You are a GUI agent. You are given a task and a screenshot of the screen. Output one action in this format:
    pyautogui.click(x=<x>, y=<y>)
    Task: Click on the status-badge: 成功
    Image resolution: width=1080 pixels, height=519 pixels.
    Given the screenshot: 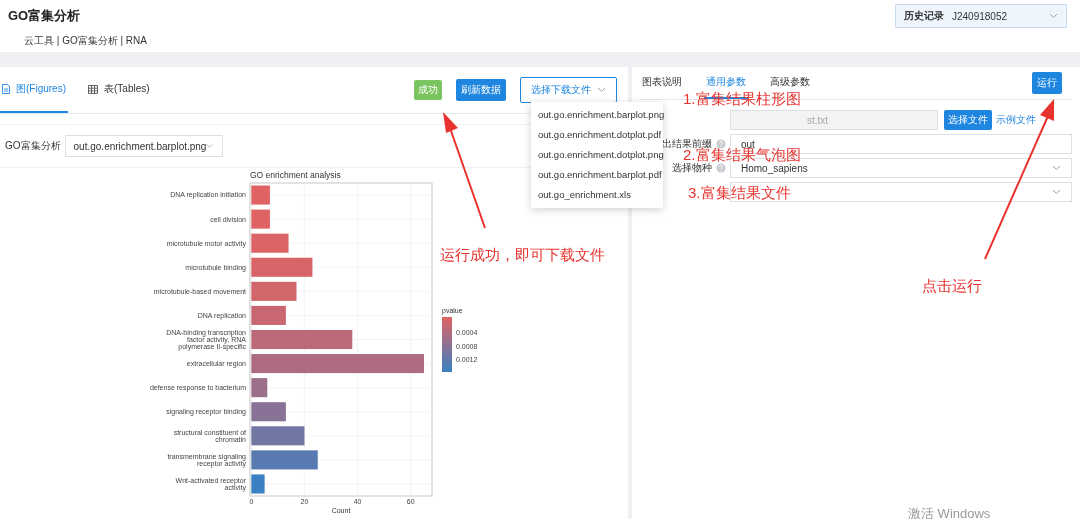 What is the action you would take?
    pyautogui.click(x=428, y=90)
    